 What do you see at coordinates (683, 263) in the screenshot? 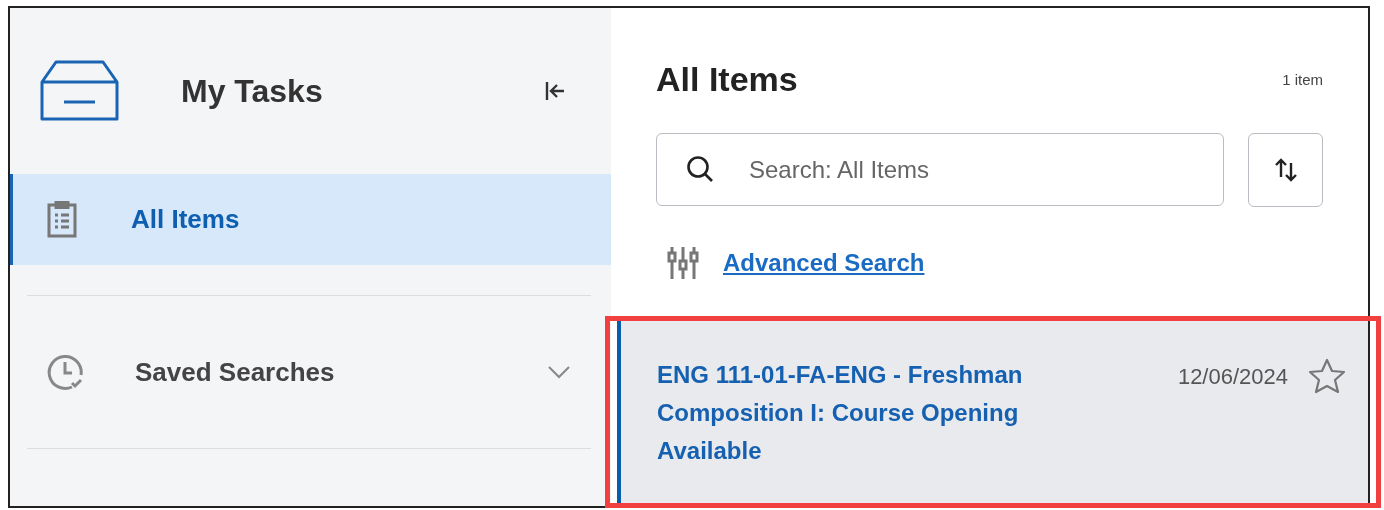
I see `sliders-icon` at bounding box center [683, 263].